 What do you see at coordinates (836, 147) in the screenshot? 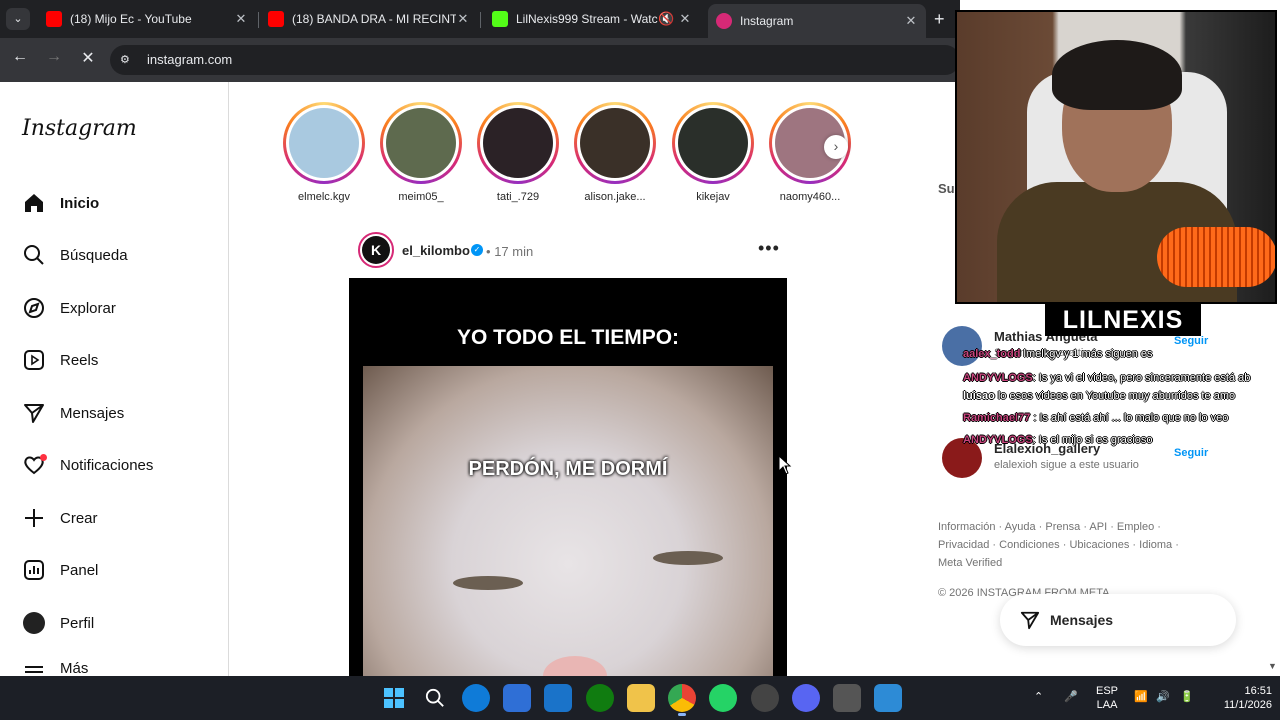
I see `stories-next-button: ›` at bounding box center [836, 147].